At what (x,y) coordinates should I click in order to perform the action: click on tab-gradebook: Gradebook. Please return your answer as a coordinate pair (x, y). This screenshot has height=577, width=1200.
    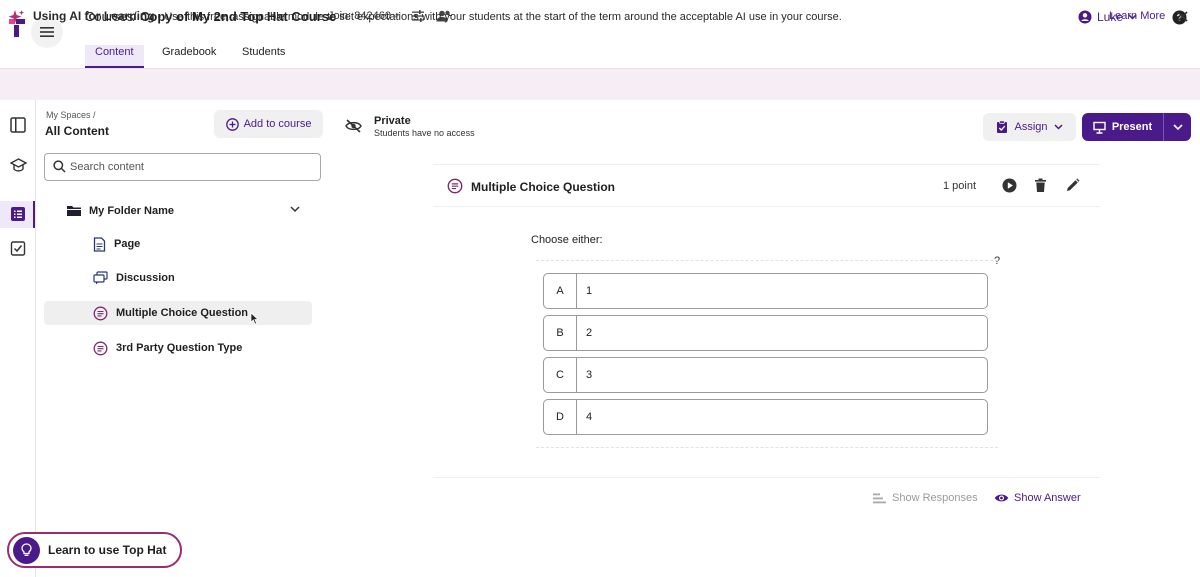
    Looking at the image, I should click on (189, 56).